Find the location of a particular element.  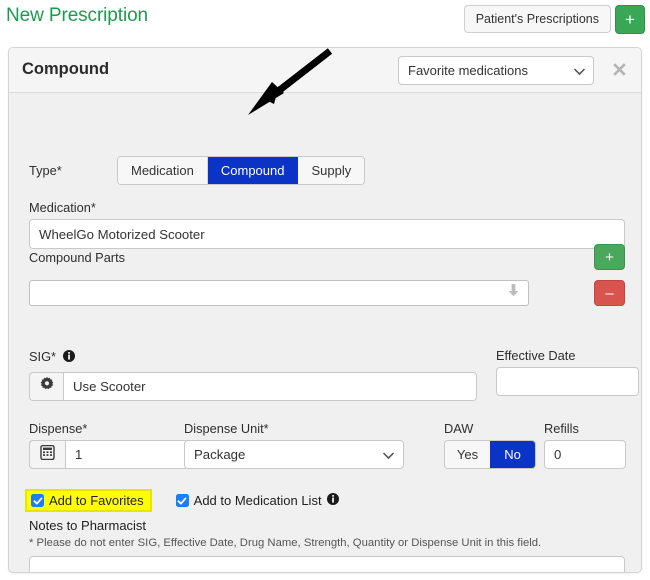

close-icon is located at coordinates (619, 69).